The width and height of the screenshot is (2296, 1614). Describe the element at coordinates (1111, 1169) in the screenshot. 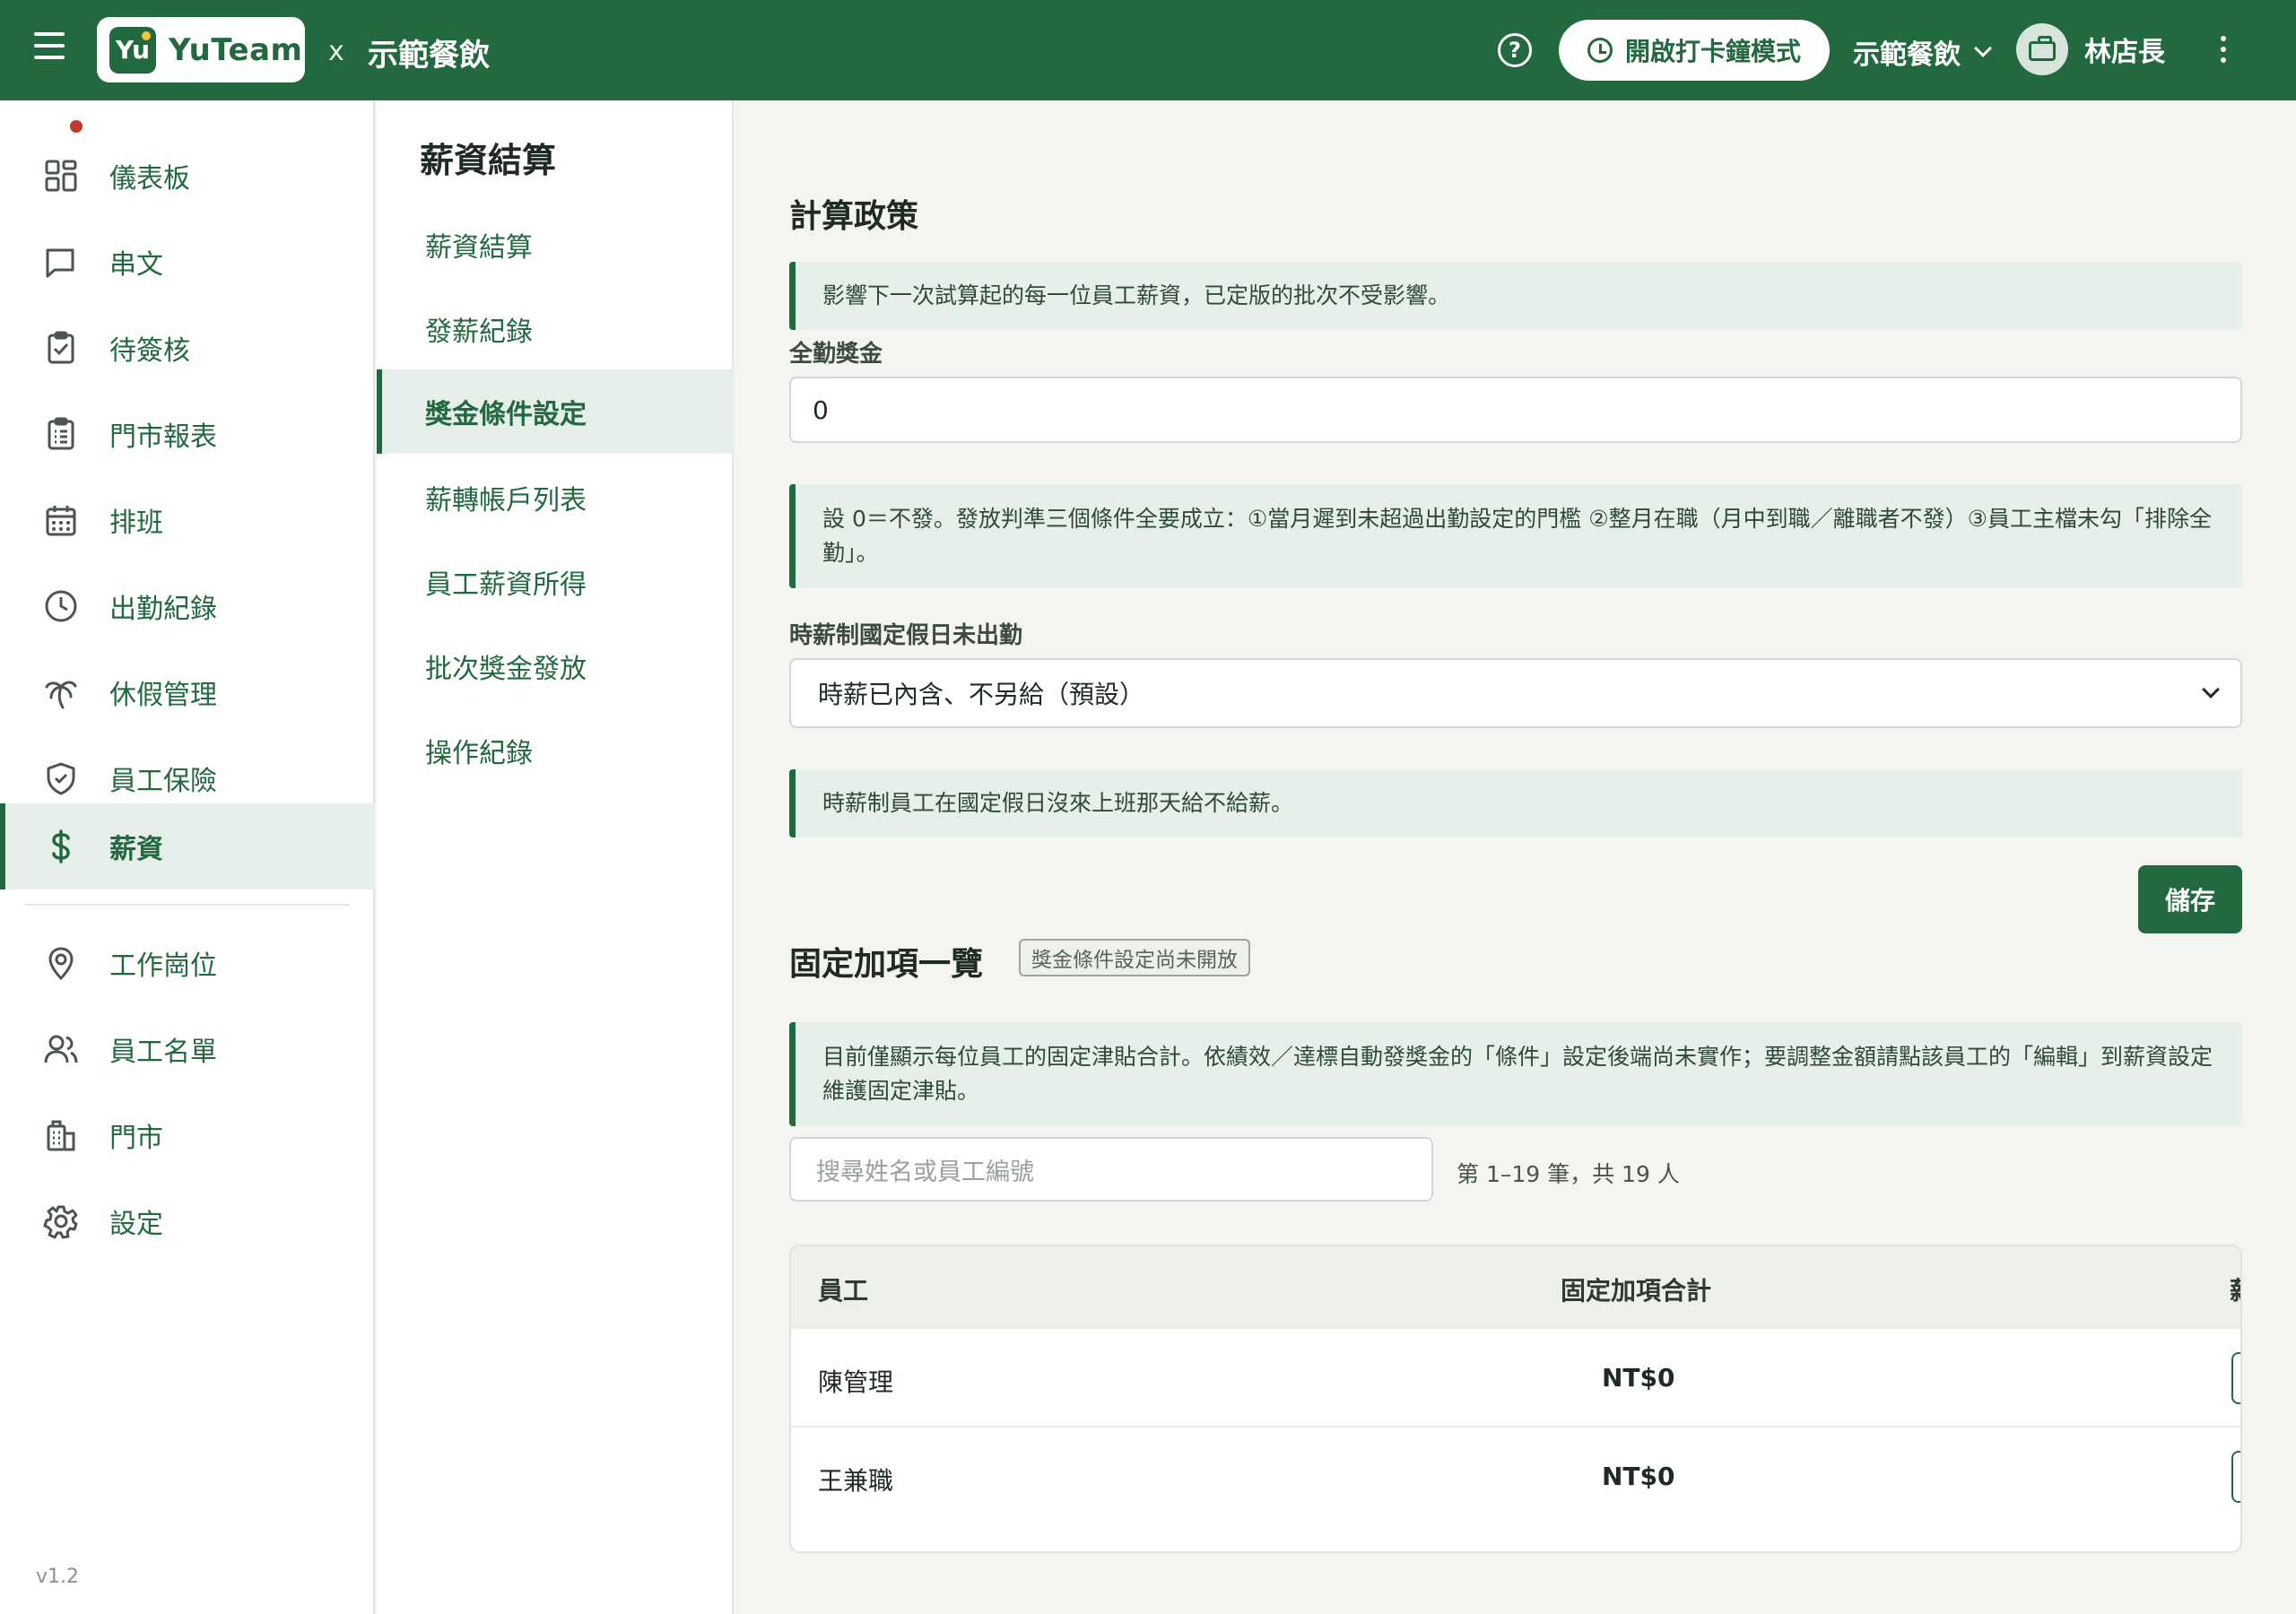

I see `search-input: 搜尋姓名或員工編號` at that location.